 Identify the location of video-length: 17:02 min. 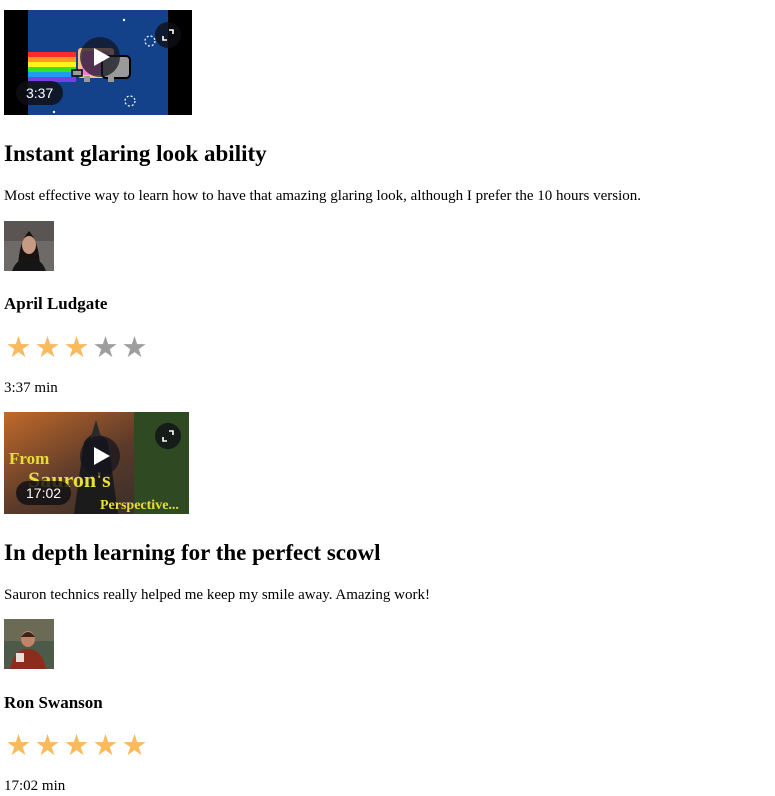
(35, 786).